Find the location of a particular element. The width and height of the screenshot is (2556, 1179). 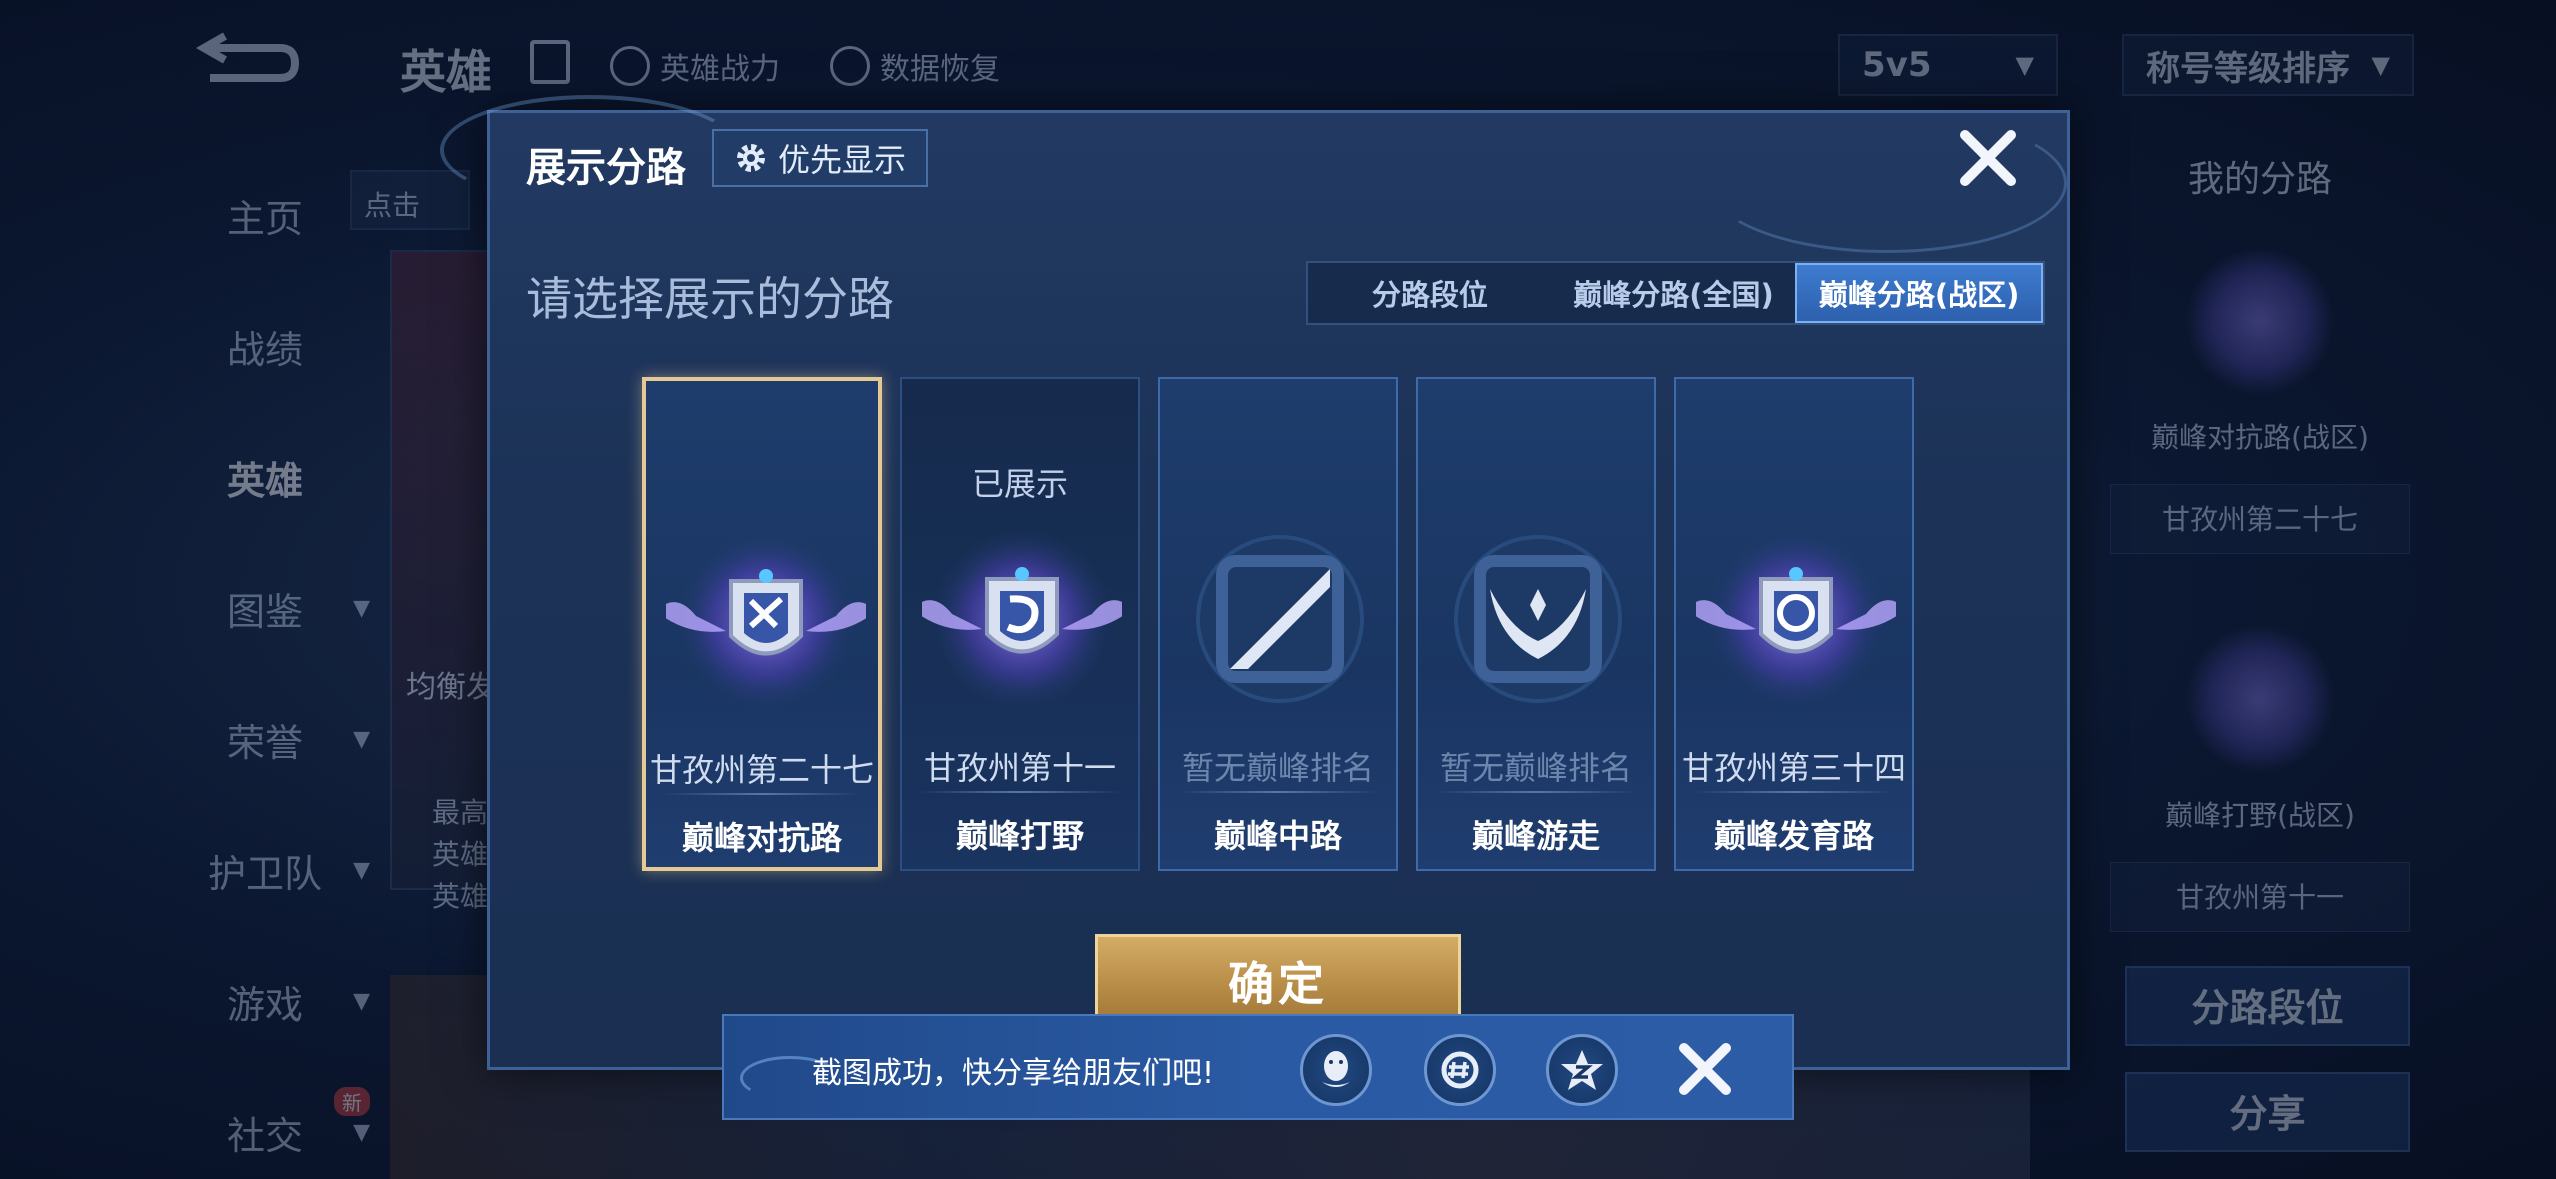

priority-display-button: 优先显示 is located at coordinates (820, 158).